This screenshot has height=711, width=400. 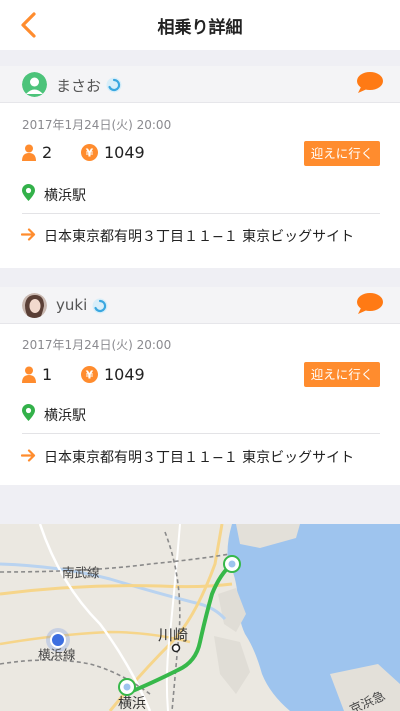 I want to click on ride-card-header: まさお, so click(x=200, y=84).